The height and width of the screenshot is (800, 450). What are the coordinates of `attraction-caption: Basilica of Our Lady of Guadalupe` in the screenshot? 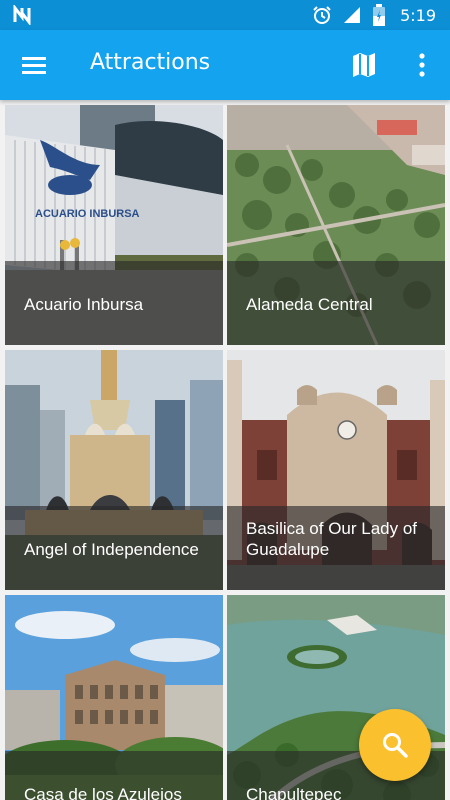 It's located at (336, 548).